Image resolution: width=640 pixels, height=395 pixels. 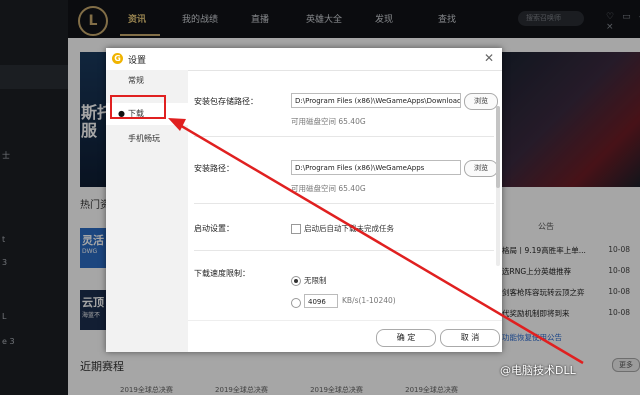 What do you see at coordinates (144, 138) in the screenshot?
I see `nav-label: 手机畅玩` at bounding box center [144, 138].